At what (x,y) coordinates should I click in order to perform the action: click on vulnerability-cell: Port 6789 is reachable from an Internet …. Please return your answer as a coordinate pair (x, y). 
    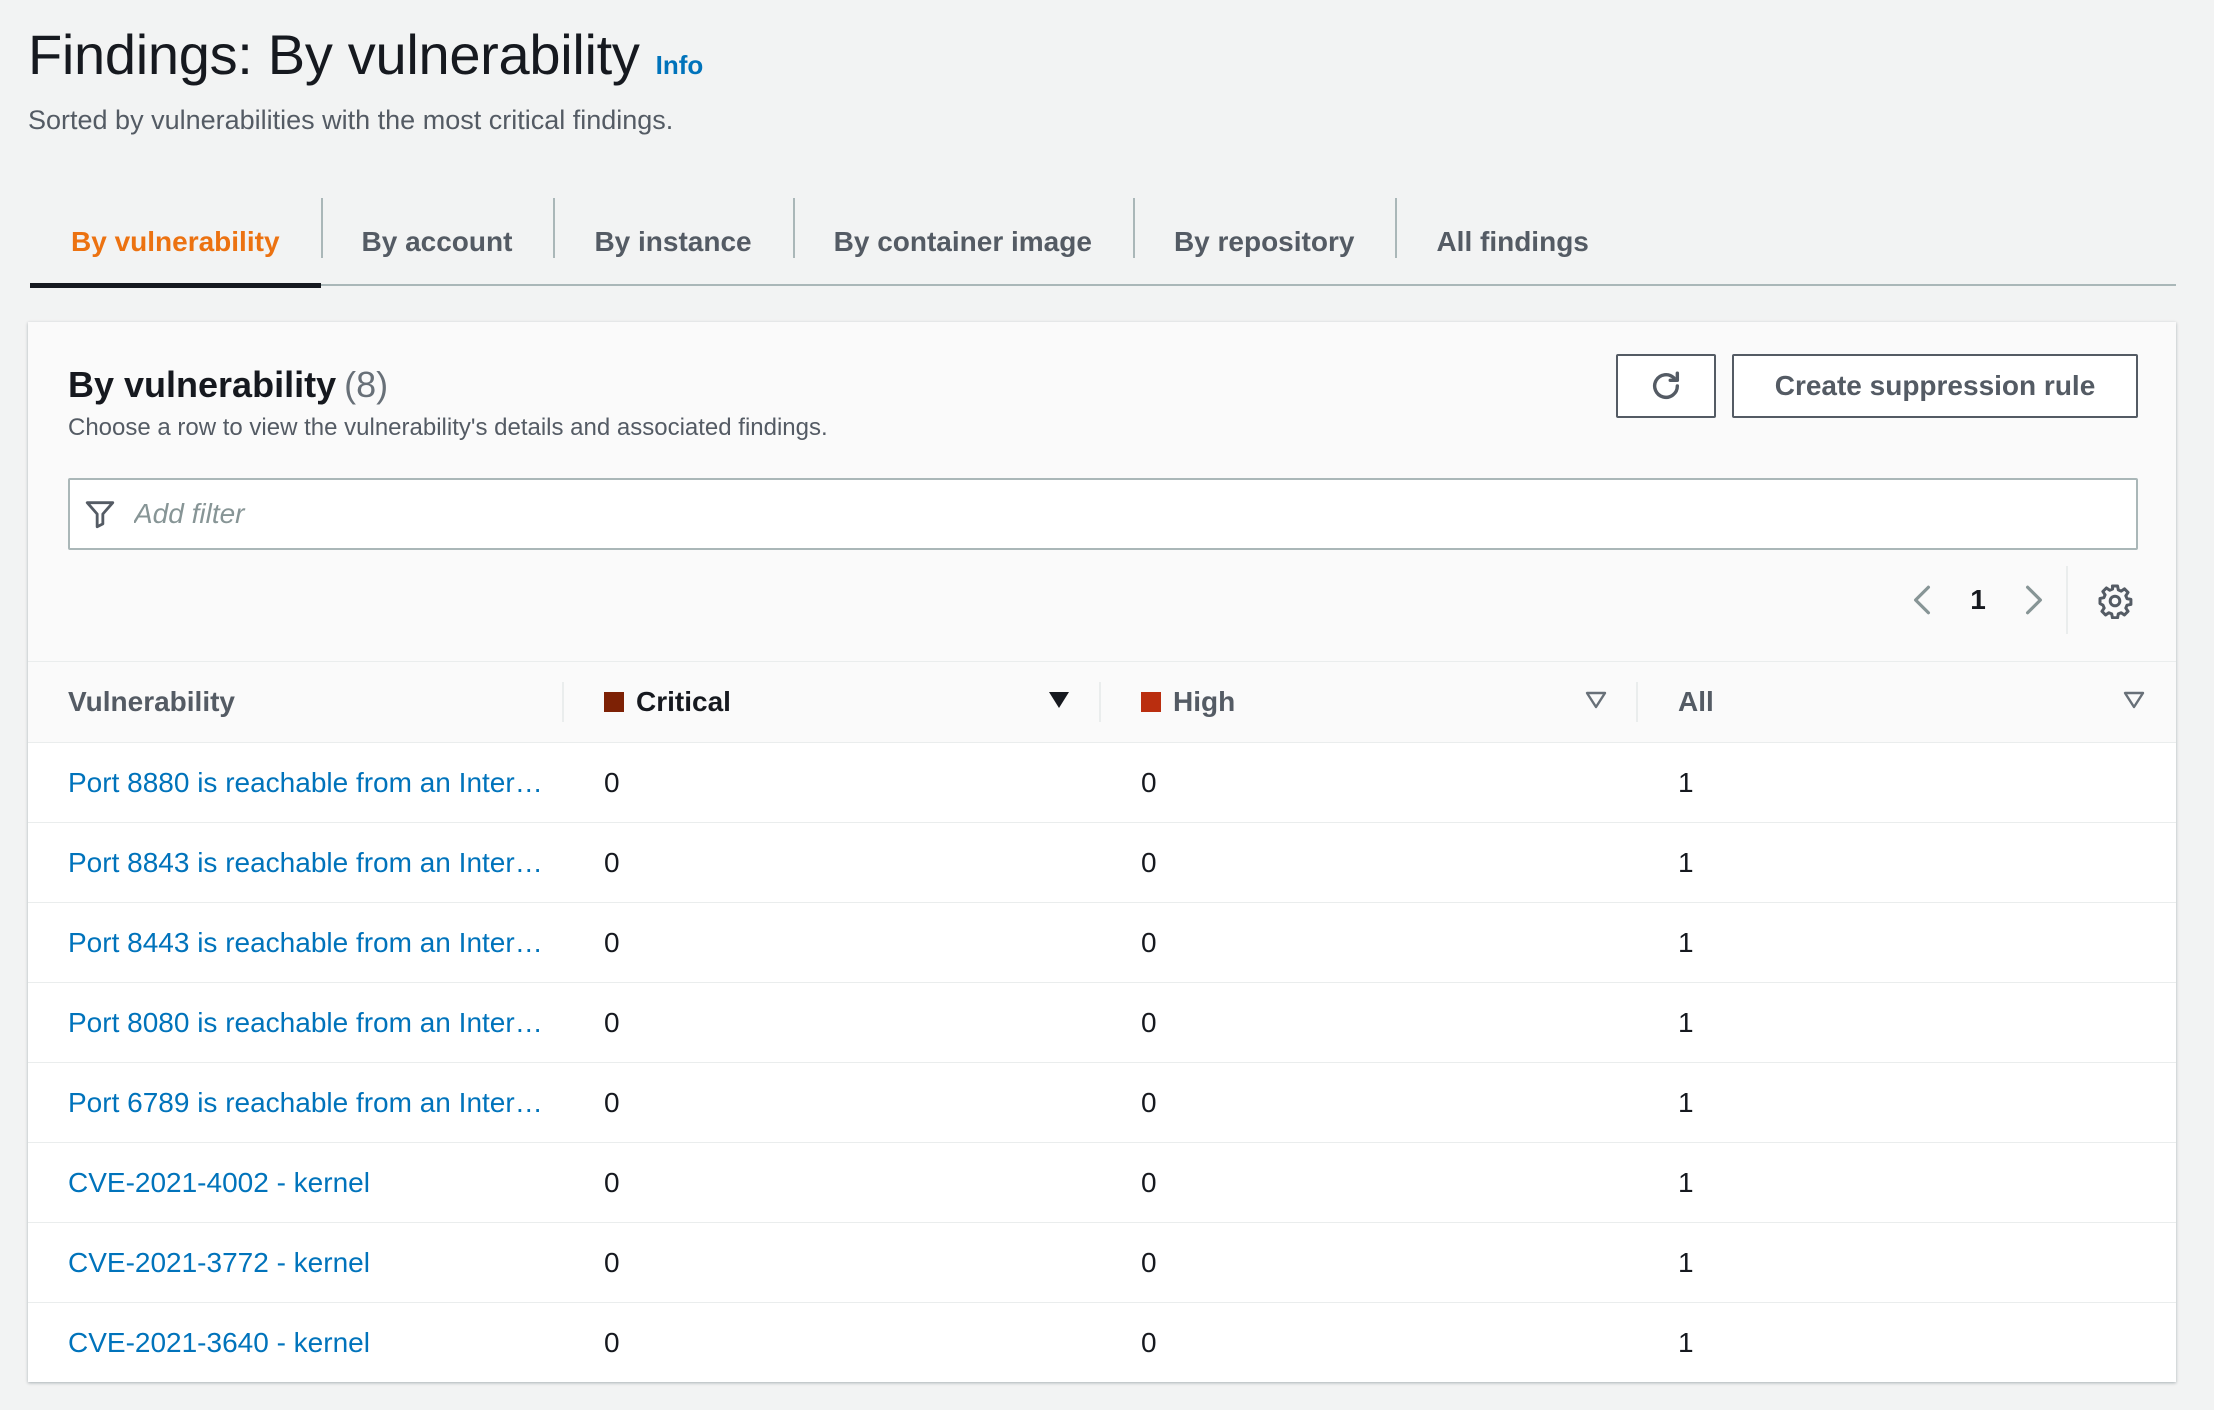
    Looking at the image, I should click on (296, 1103).